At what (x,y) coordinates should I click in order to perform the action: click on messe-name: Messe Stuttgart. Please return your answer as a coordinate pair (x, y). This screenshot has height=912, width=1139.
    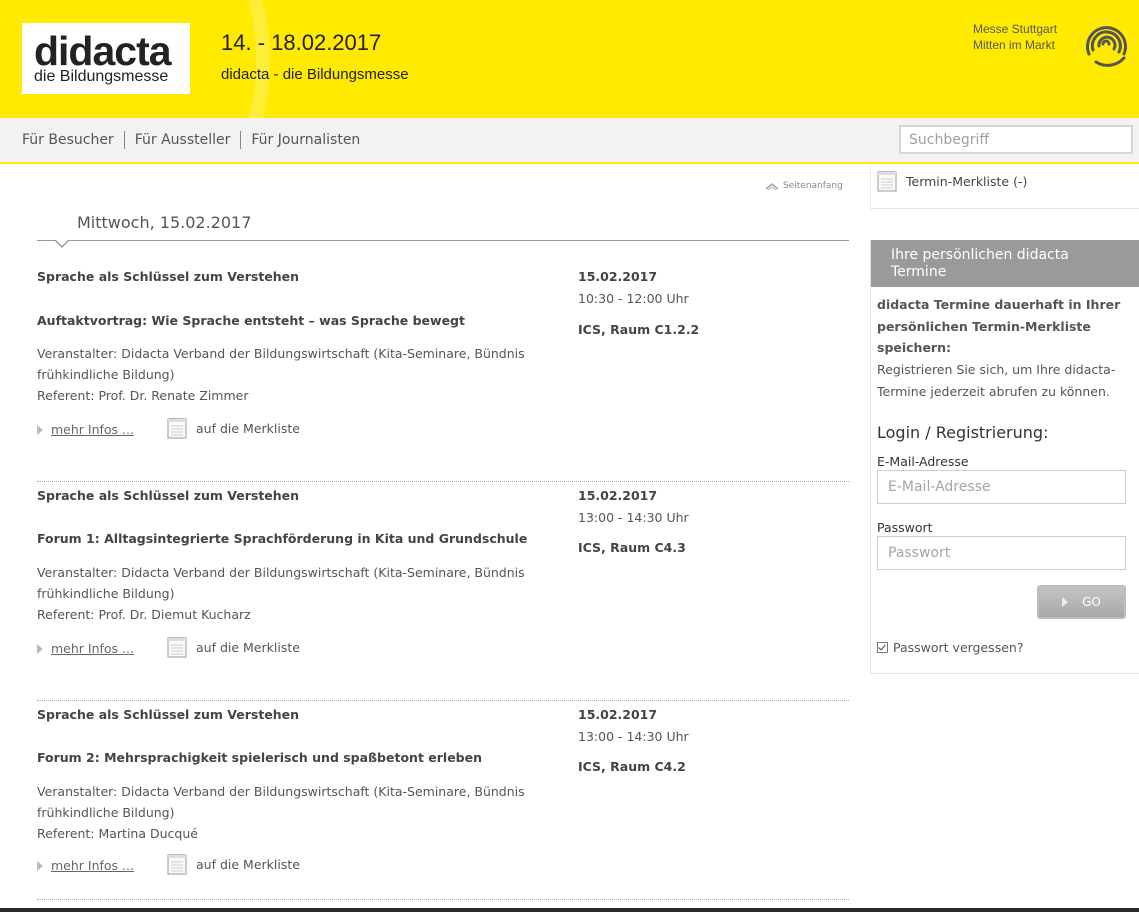
    Looking at the image, I should click on (1015, 29).